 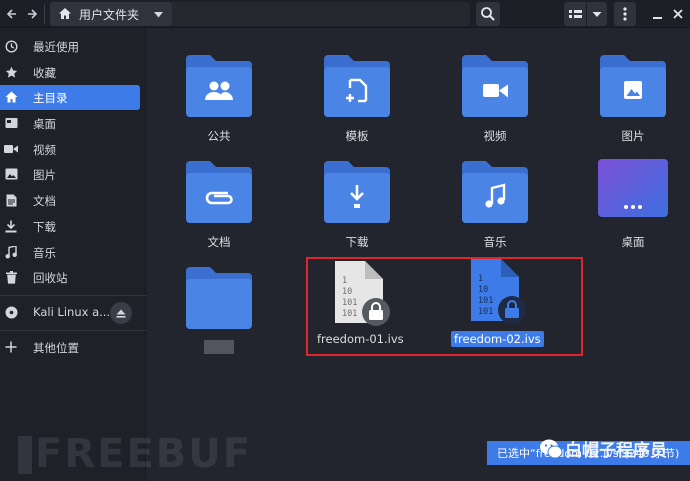 I want to click on folder-videos: 视频, so click(x=495, y=98).